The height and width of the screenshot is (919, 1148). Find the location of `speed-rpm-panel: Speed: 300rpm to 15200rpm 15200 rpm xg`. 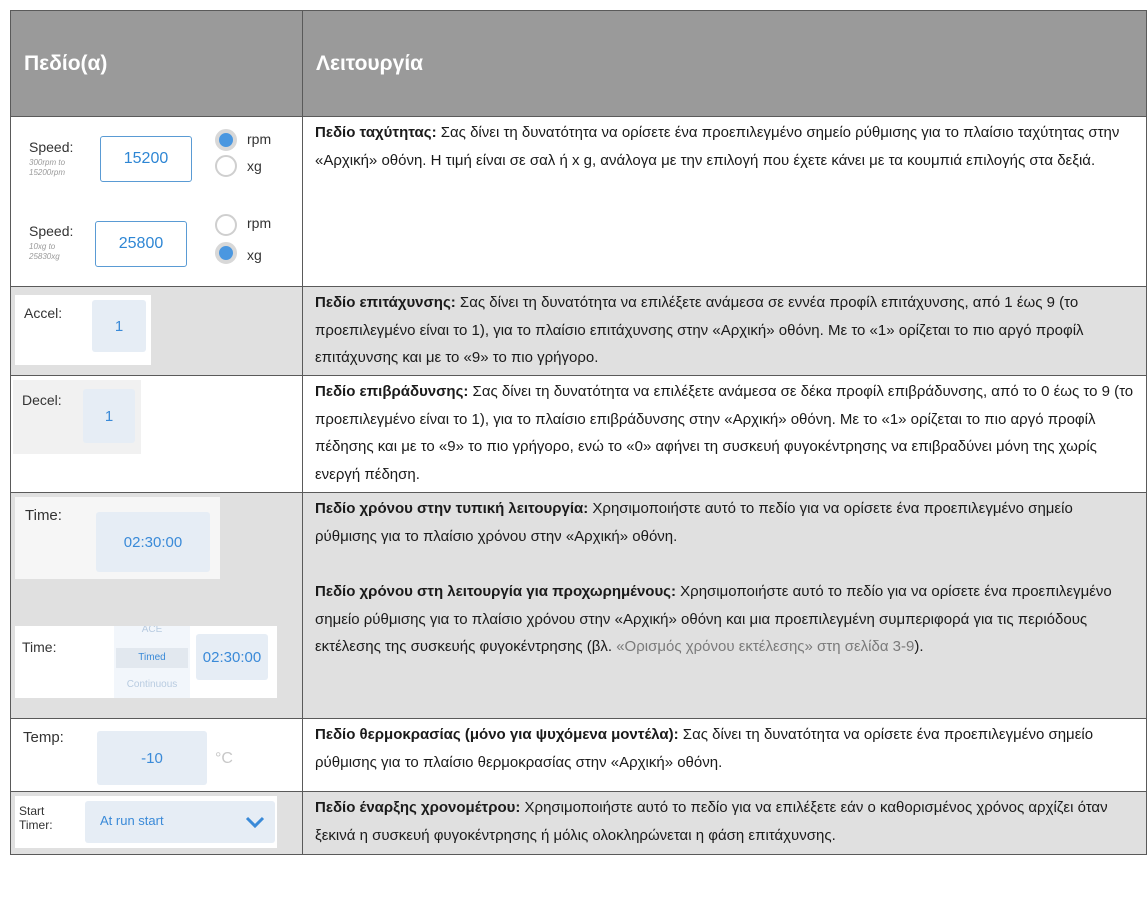

speed-rpm-panel: Speed: 300rpm to 15200rpm 15200 rpm xg is located at coordinates (150, 160).